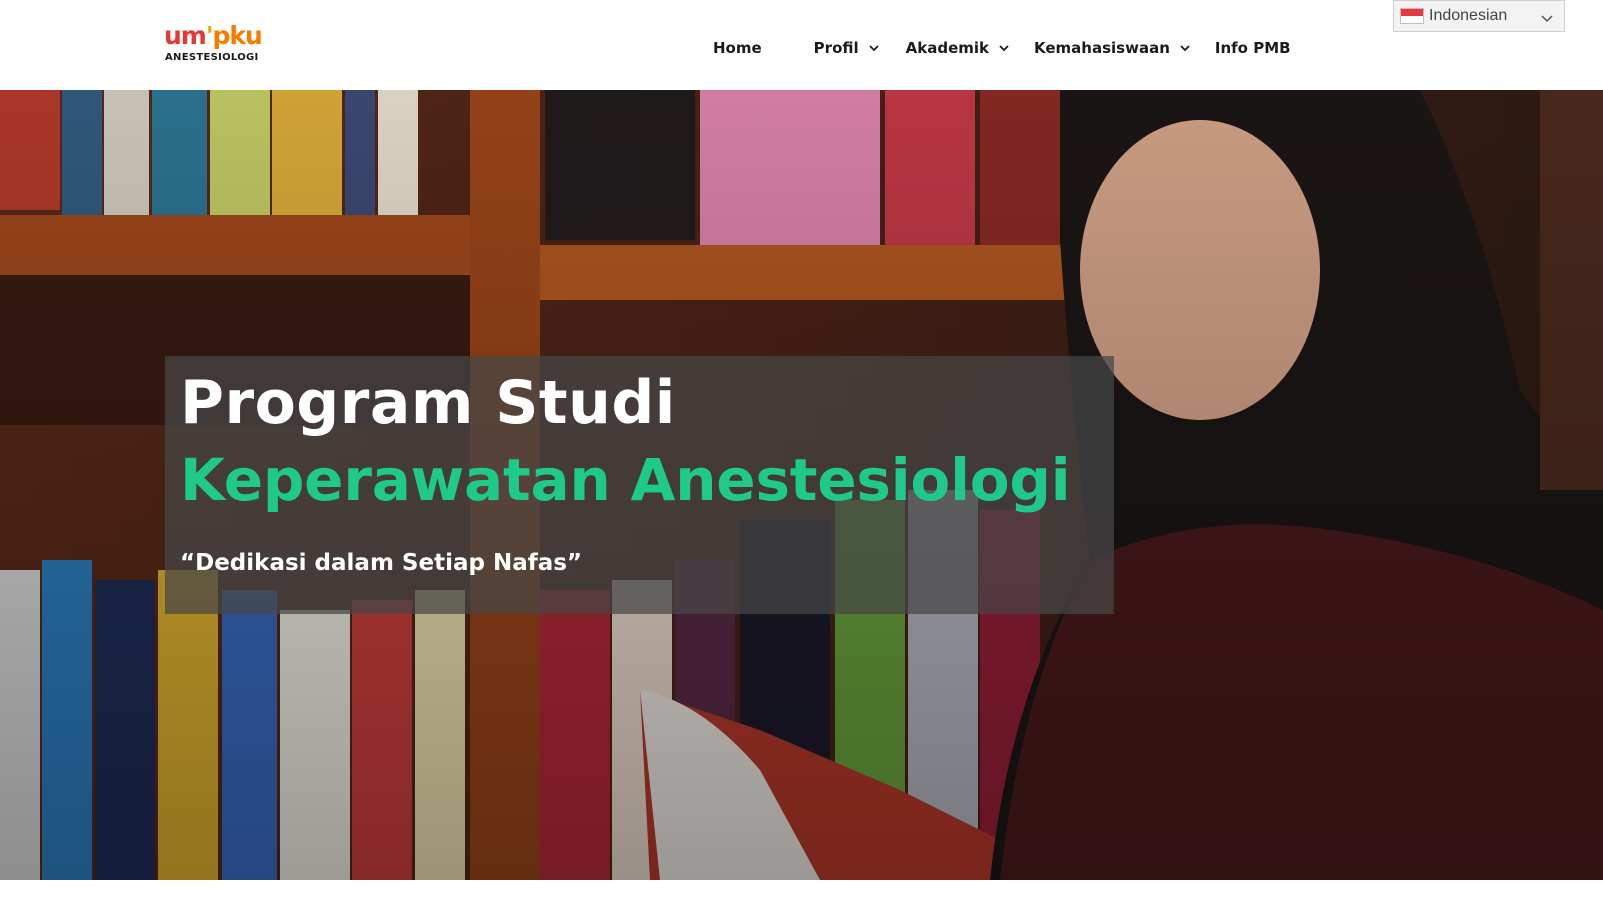 This screenshot has height=902, width=1603. Describe the element at coordinates (185, 35) in the screenshot. I see `logo-part-um: um` at that location.